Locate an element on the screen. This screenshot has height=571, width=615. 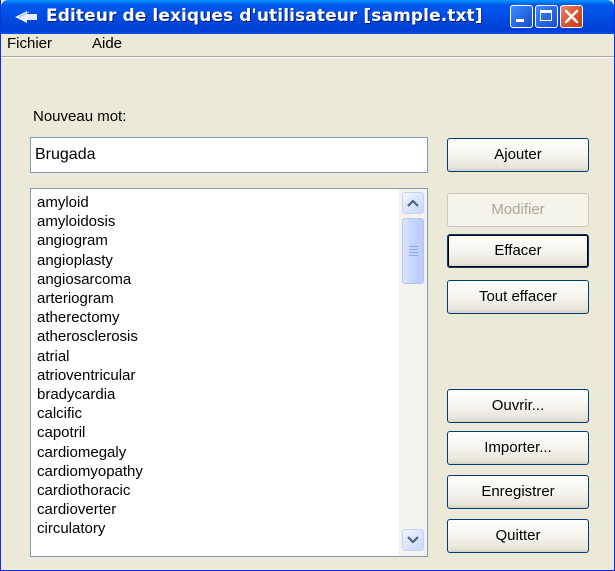
list-item: atherectomy is located at coordinates (90, 317).